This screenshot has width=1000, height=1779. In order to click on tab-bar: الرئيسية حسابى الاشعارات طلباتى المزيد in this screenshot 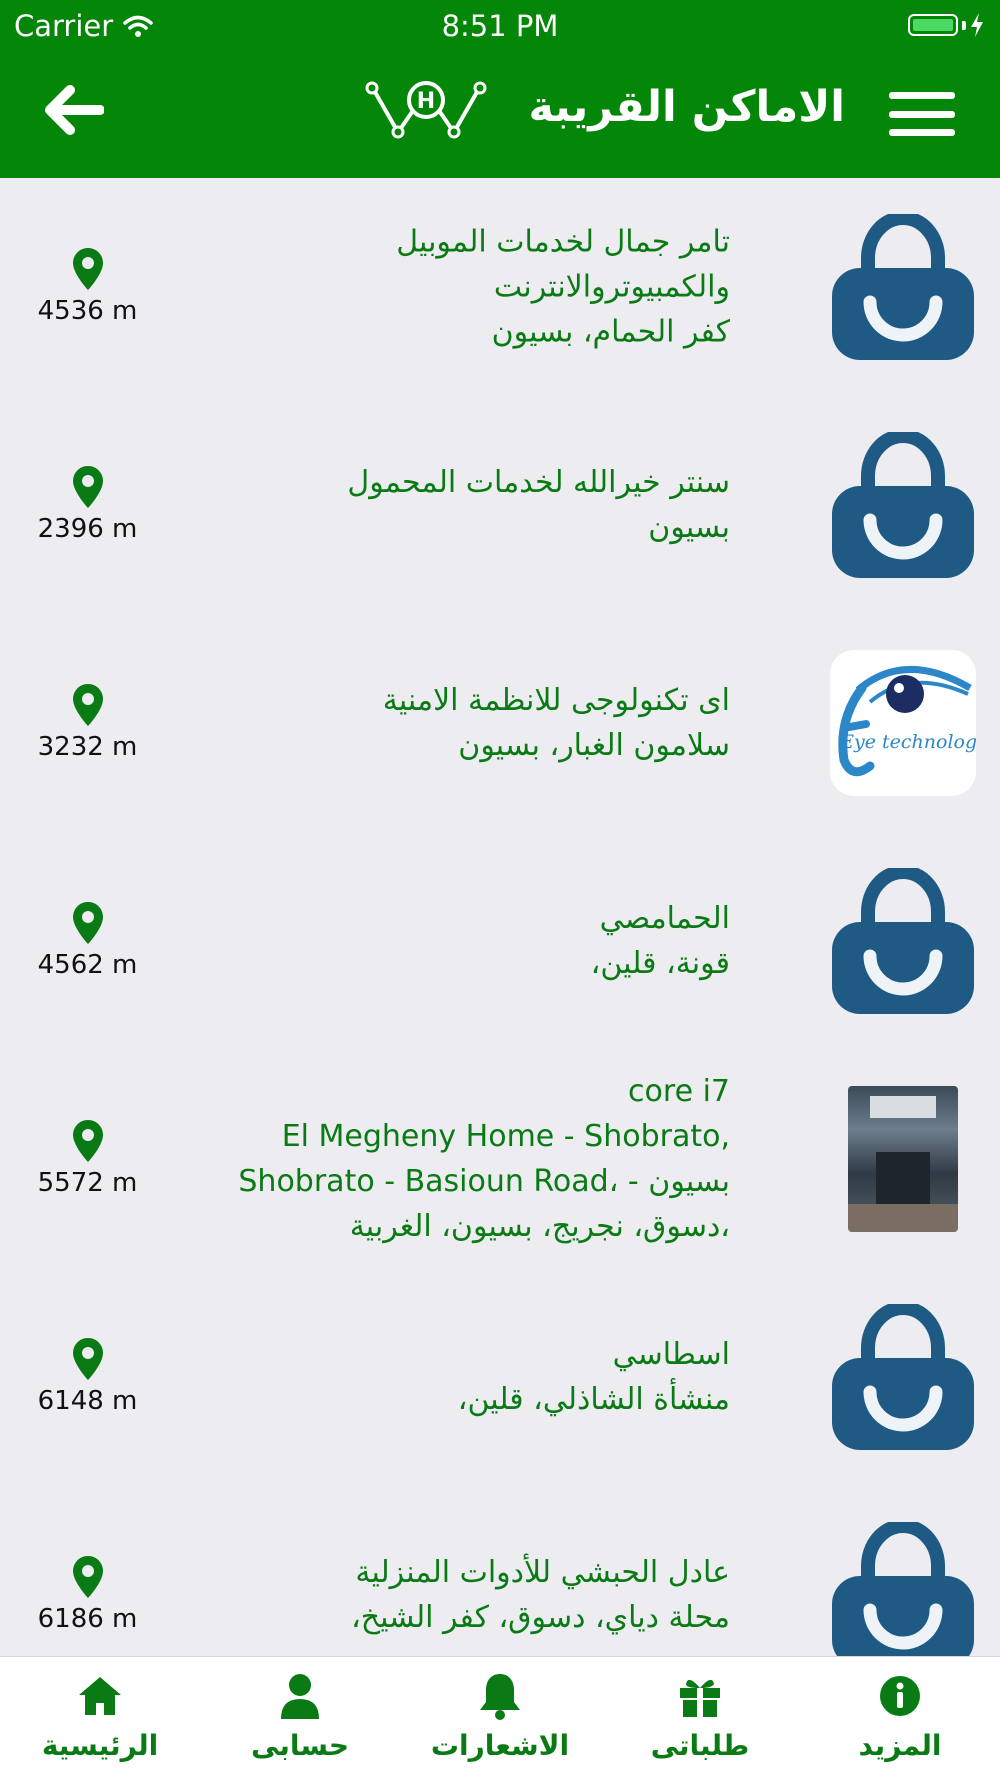, I will do `click(500, 1717)`.